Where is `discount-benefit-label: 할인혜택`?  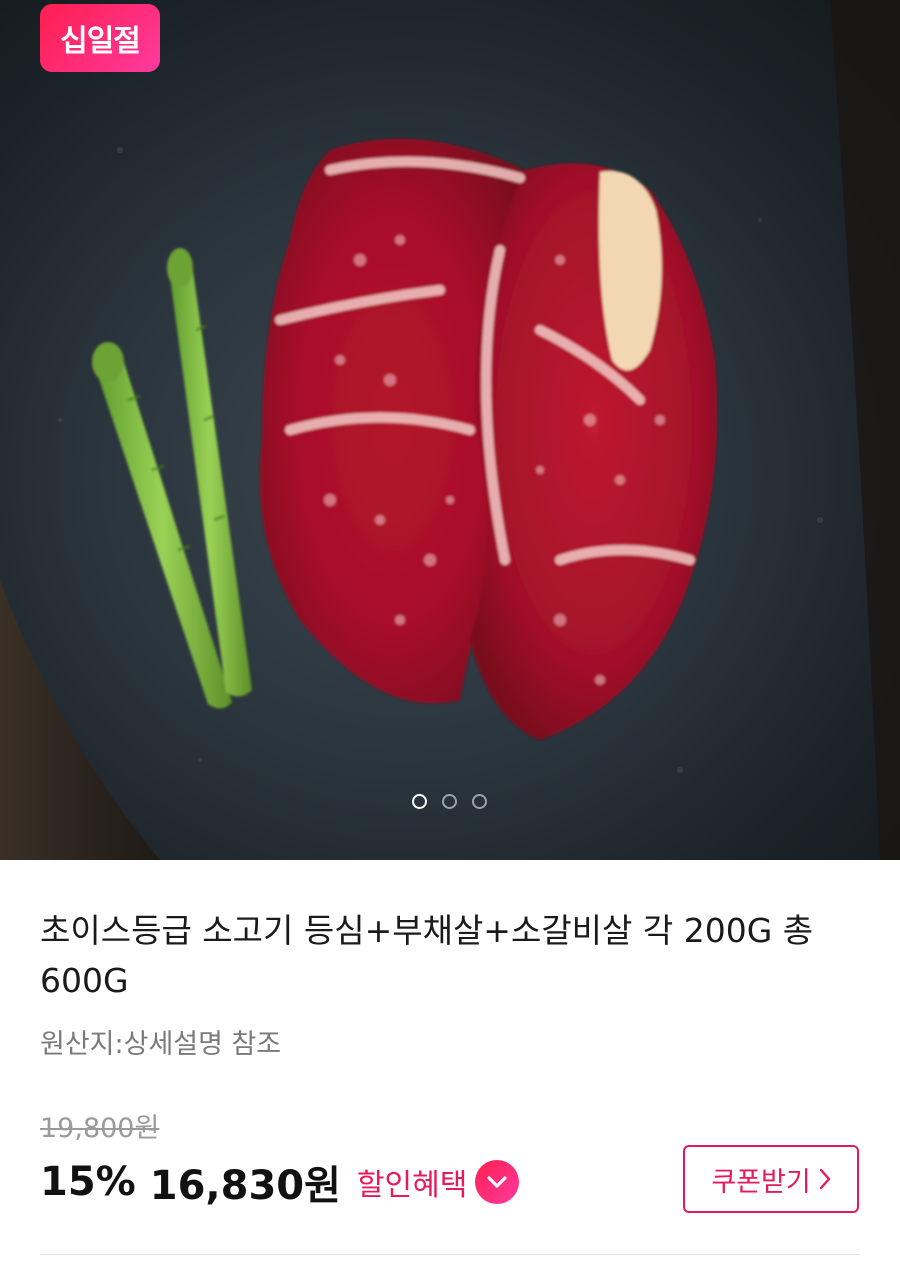
discount-benefit-label: 할인혜택 is located at coordinates (412, 1185).